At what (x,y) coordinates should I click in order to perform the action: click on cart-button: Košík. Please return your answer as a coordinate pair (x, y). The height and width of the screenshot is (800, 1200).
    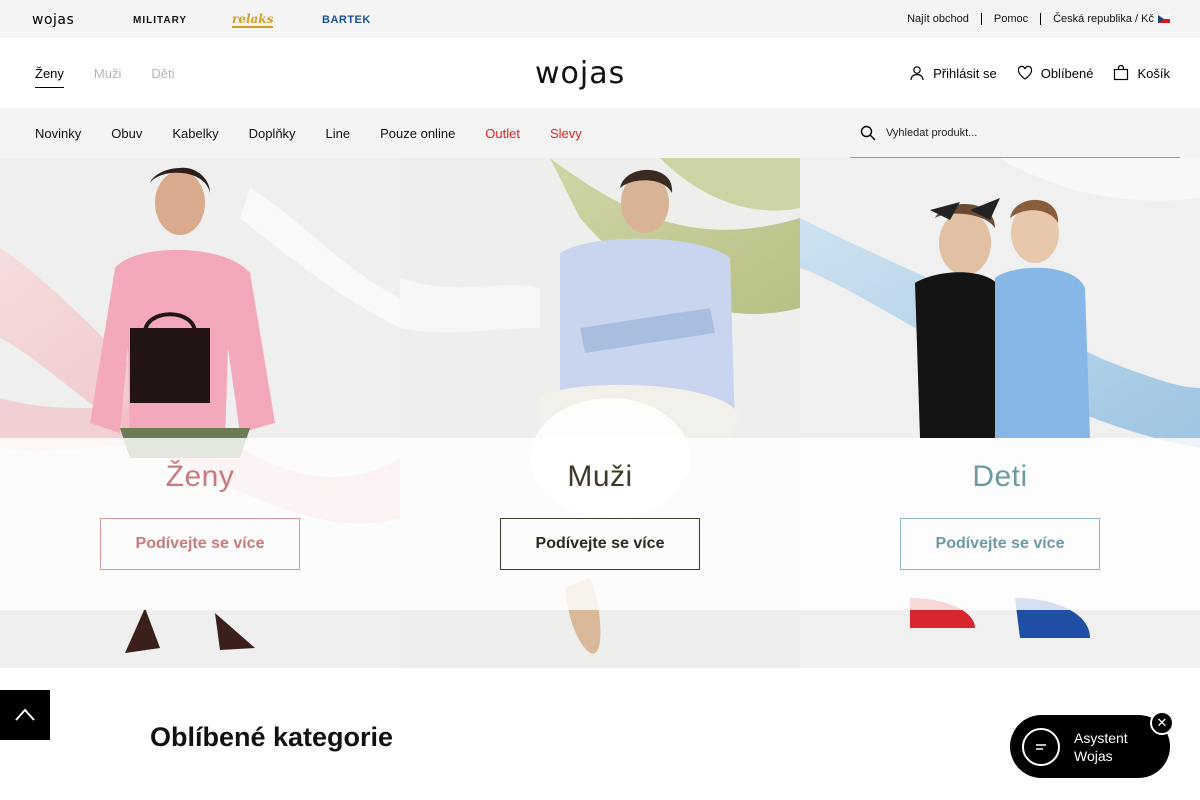
    Looking at the image, I should click on (1141, 73).